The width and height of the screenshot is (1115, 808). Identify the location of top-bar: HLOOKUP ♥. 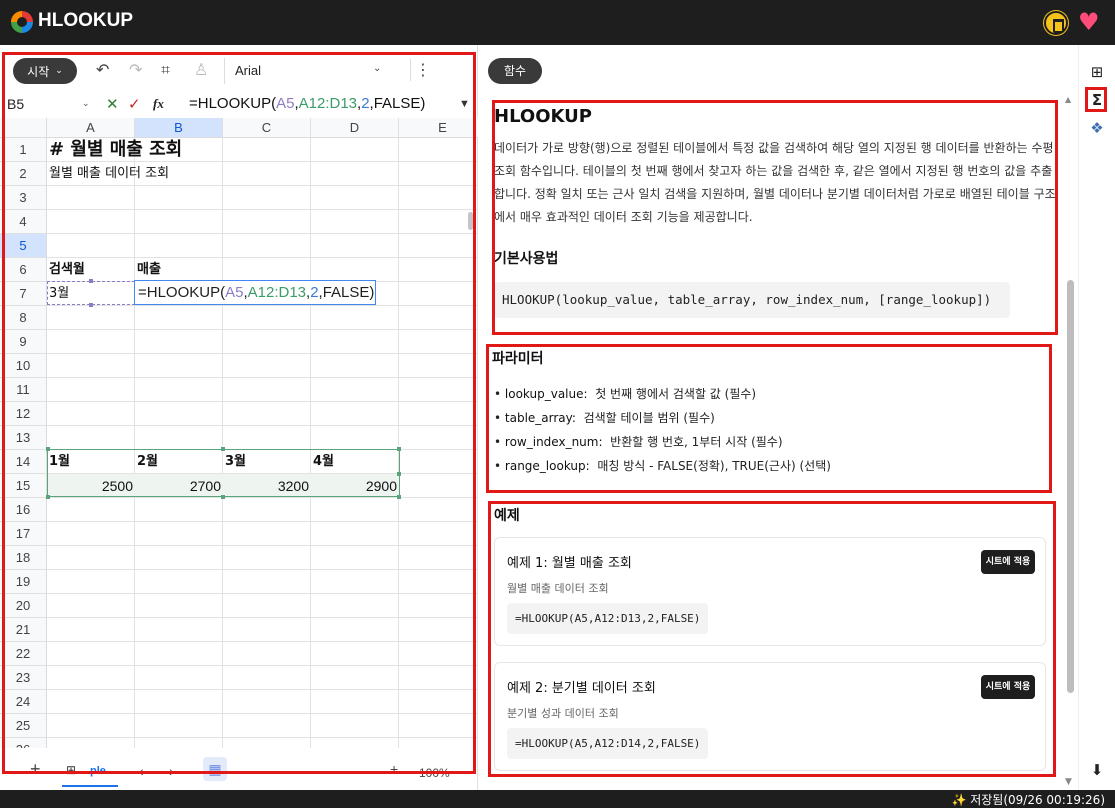
(557, 22).